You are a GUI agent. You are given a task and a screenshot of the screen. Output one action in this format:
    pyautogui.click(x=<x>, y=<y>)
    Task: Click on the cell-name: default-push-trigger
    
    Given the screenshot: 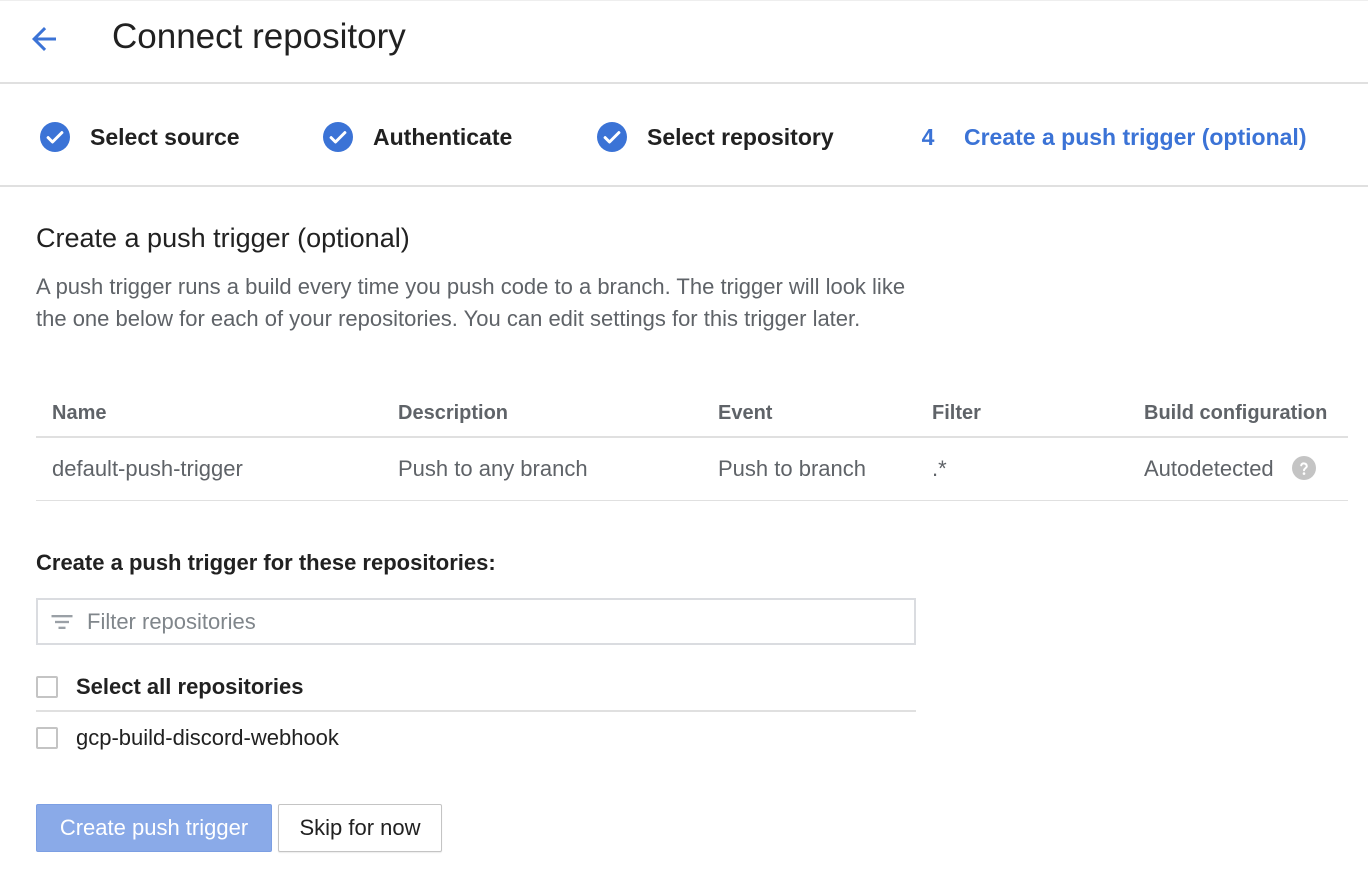 What is the action you would take?
    pyautogui.click(x=209, y=469)
    